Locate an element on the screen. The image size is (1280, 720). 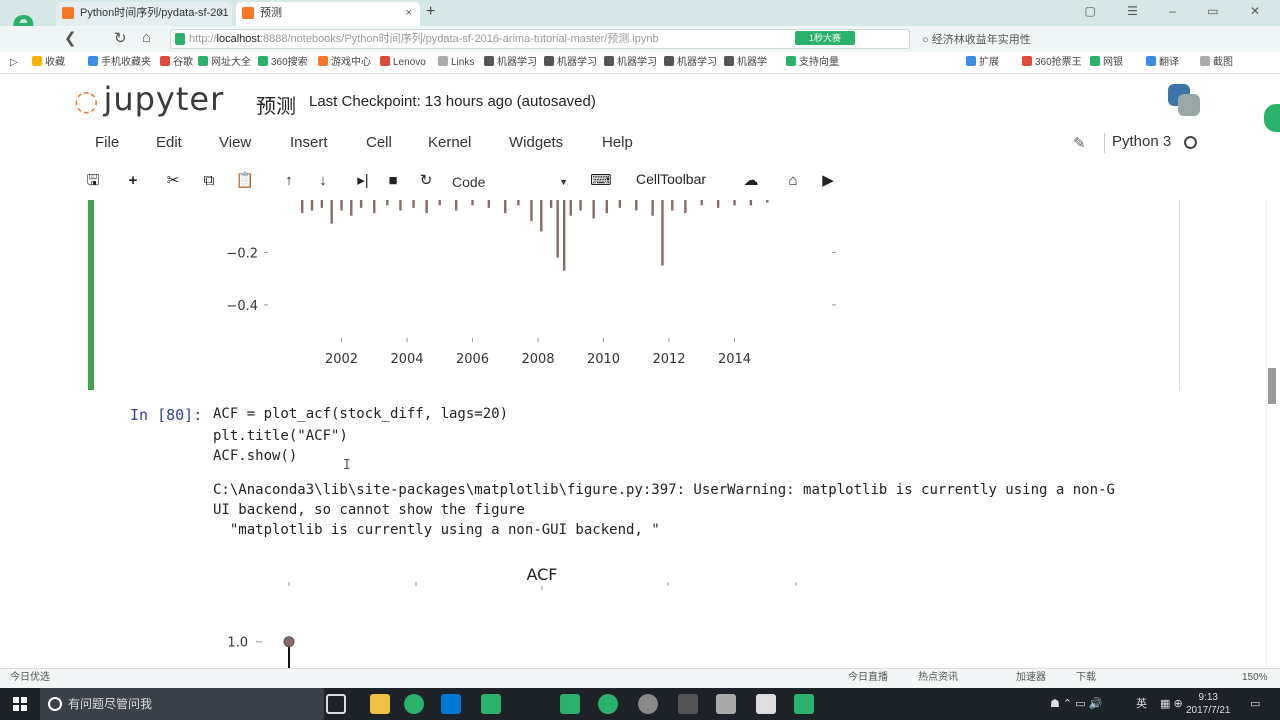
input-language: 英 is located at coordinates (1141, 704).